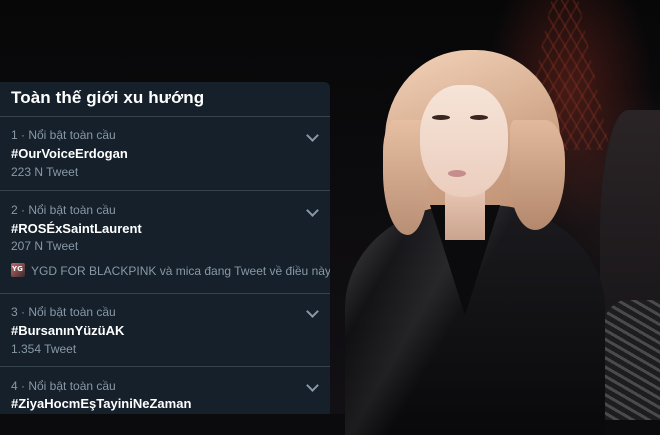 This screenshot has height=435, width=660. I want to click on avatar, so click(18, 270).